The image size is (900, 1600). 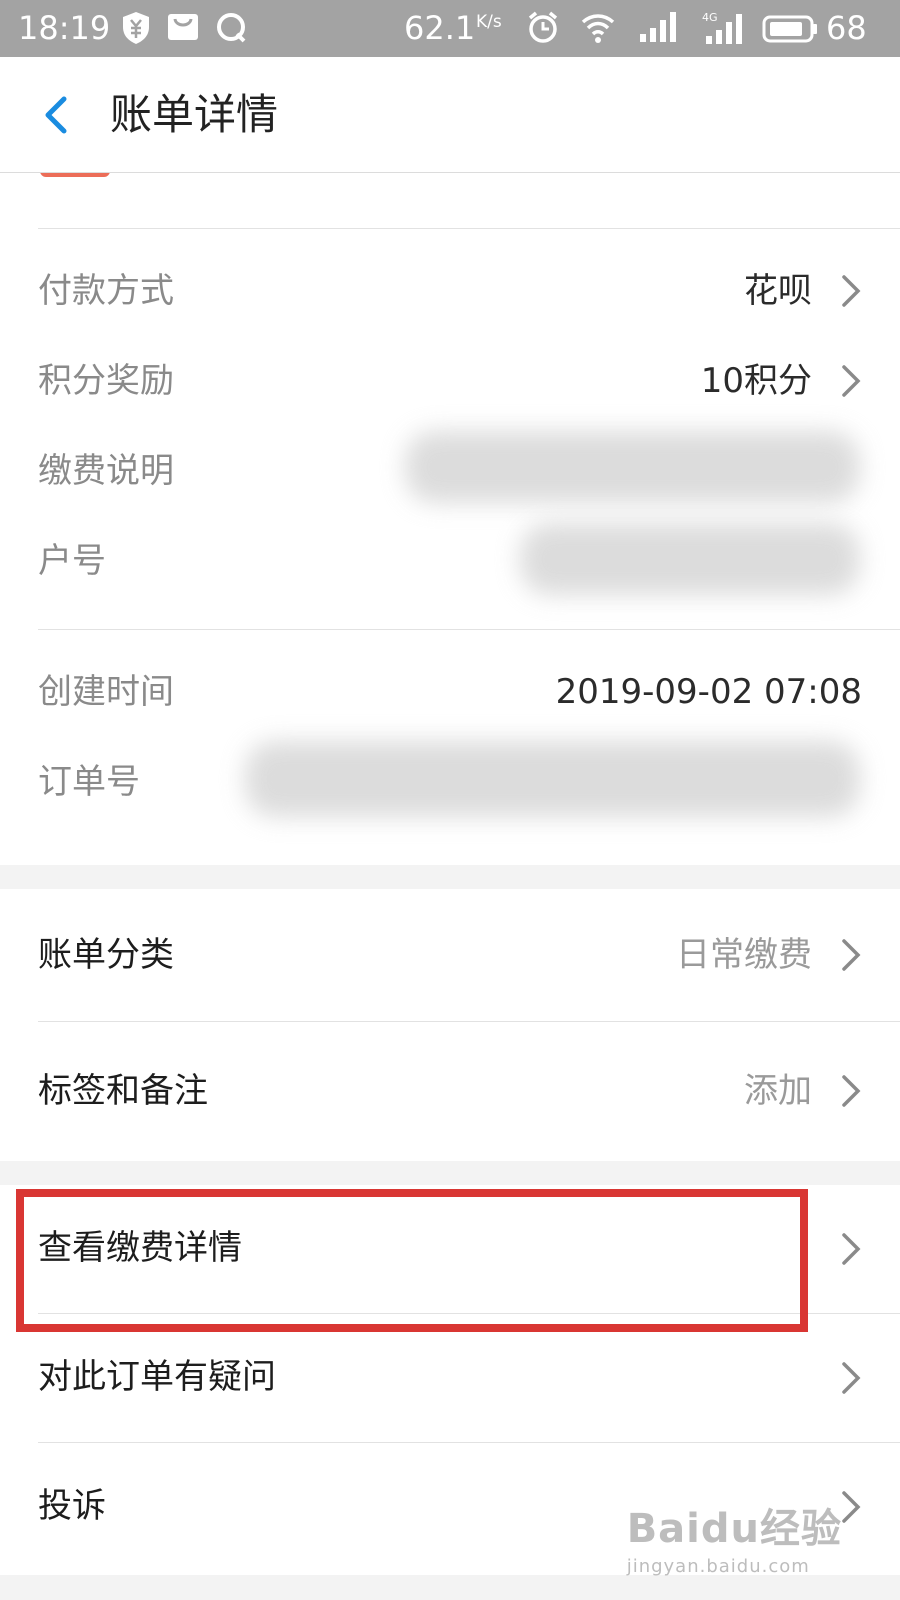 I want to click on redacted-order-number, so click(x=552, y=779).